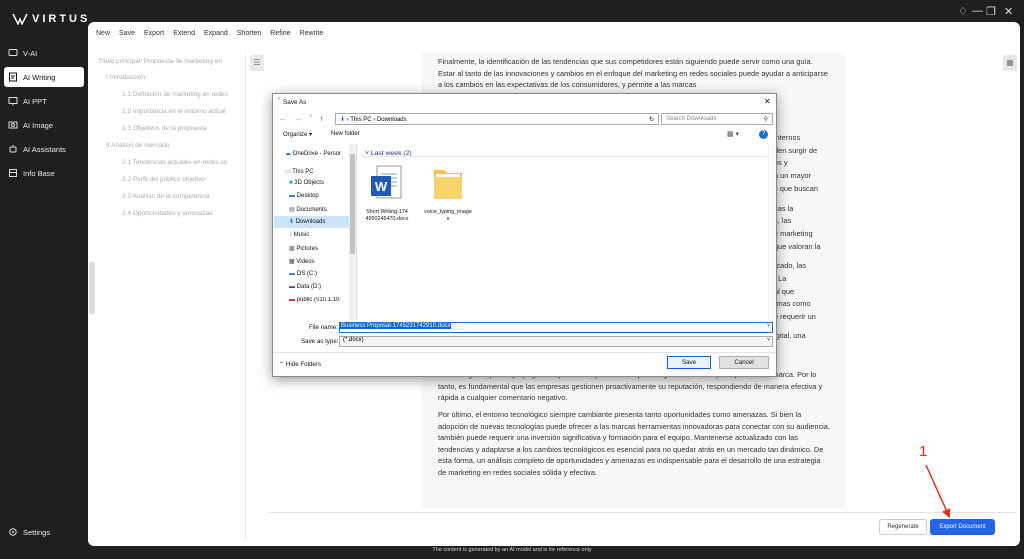  What do you see at coordinates (524, 352) in the screenshot?
I see `footer-divider` at bounding box center [524, 352].